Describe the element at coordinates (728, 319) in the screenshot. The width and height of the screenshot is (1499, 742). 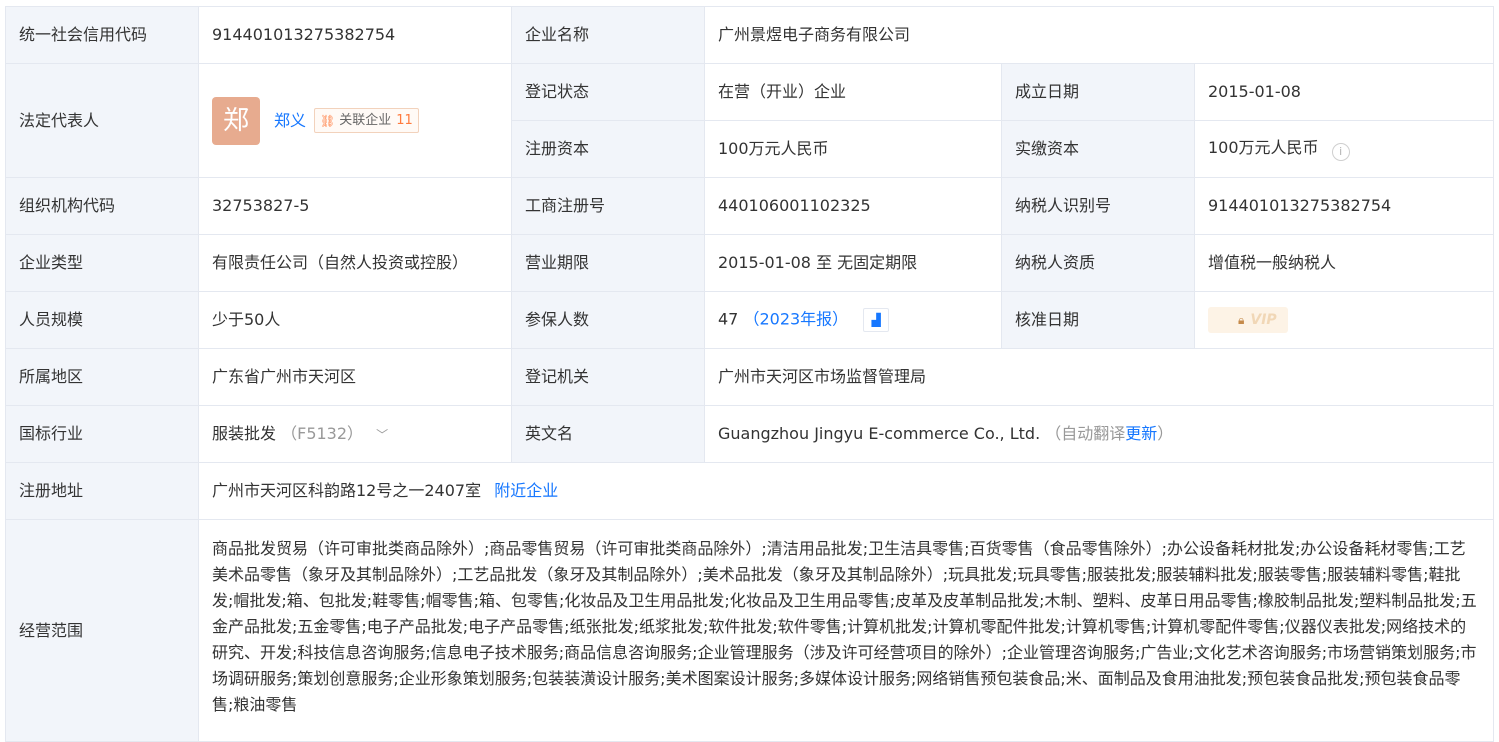
I see `insured-count: 47` at that location.